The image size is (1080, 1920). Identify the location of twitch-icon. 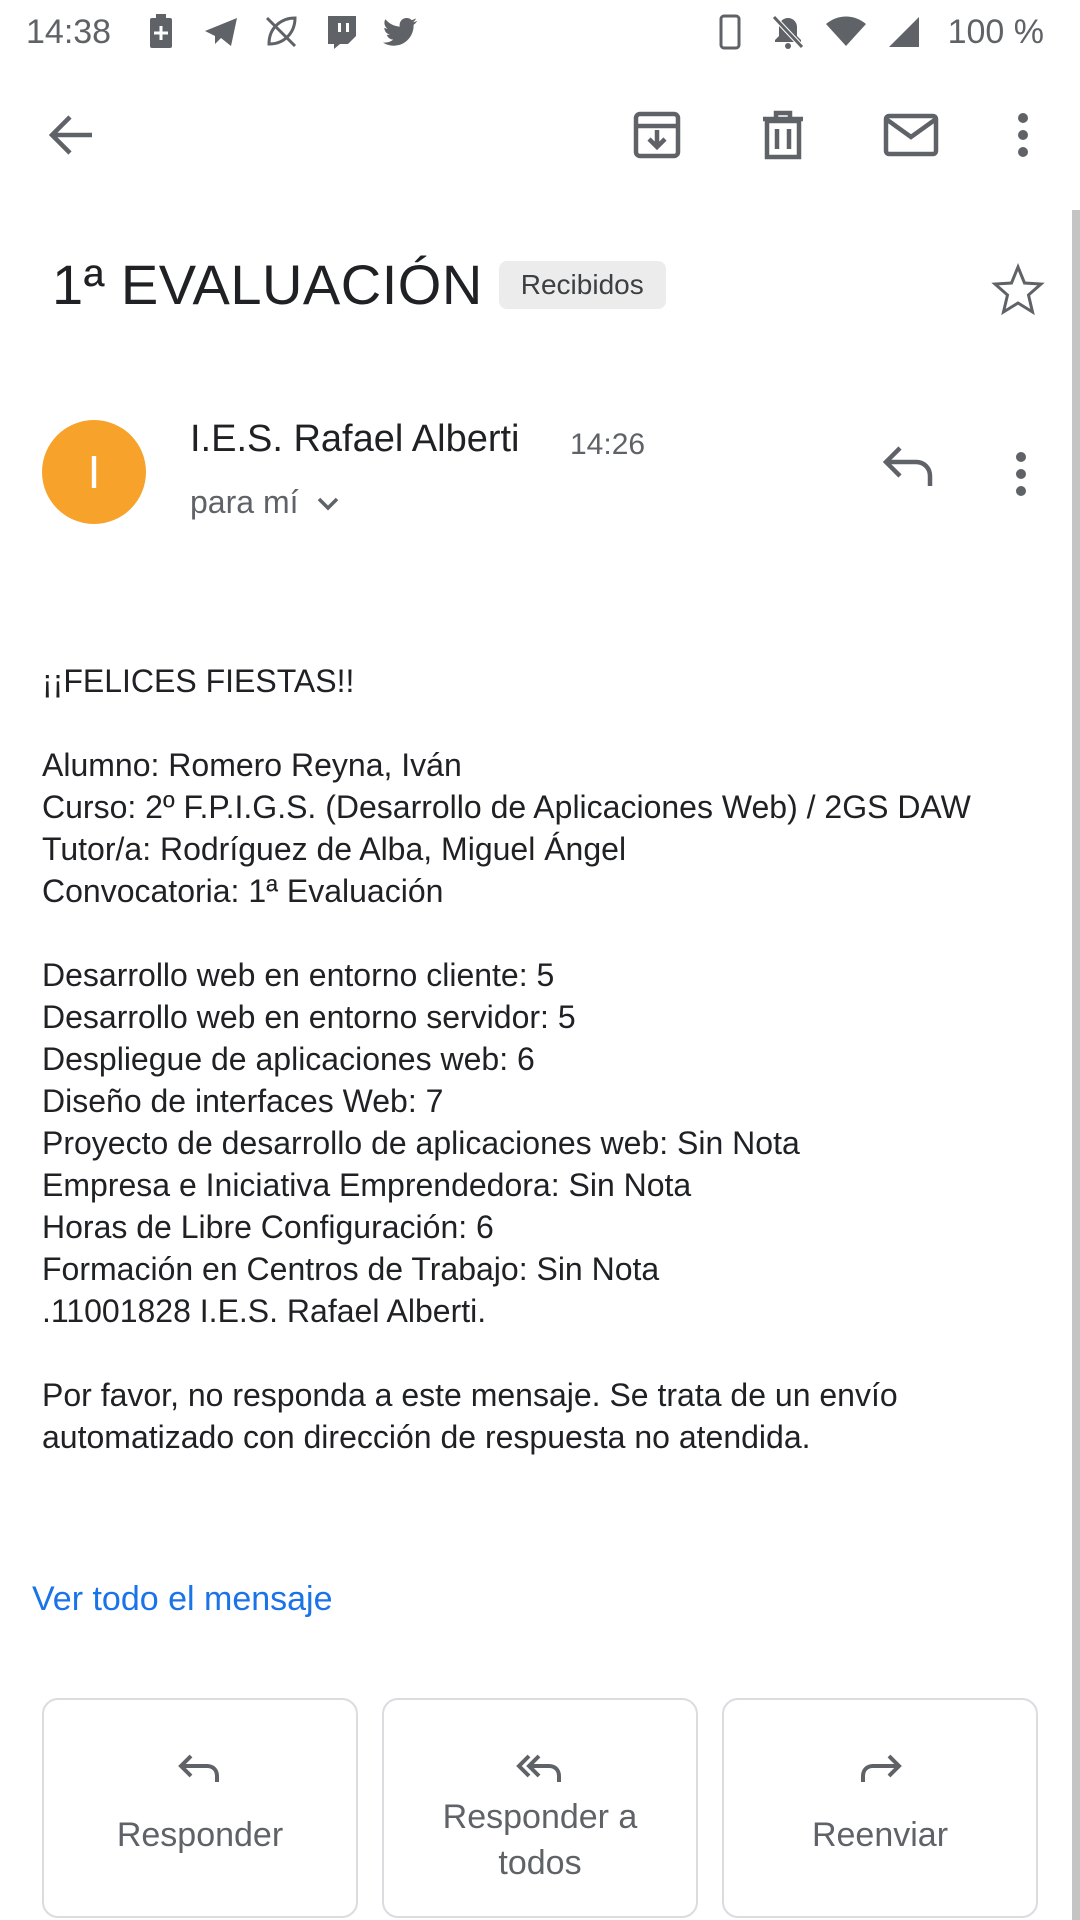
(341, 32).